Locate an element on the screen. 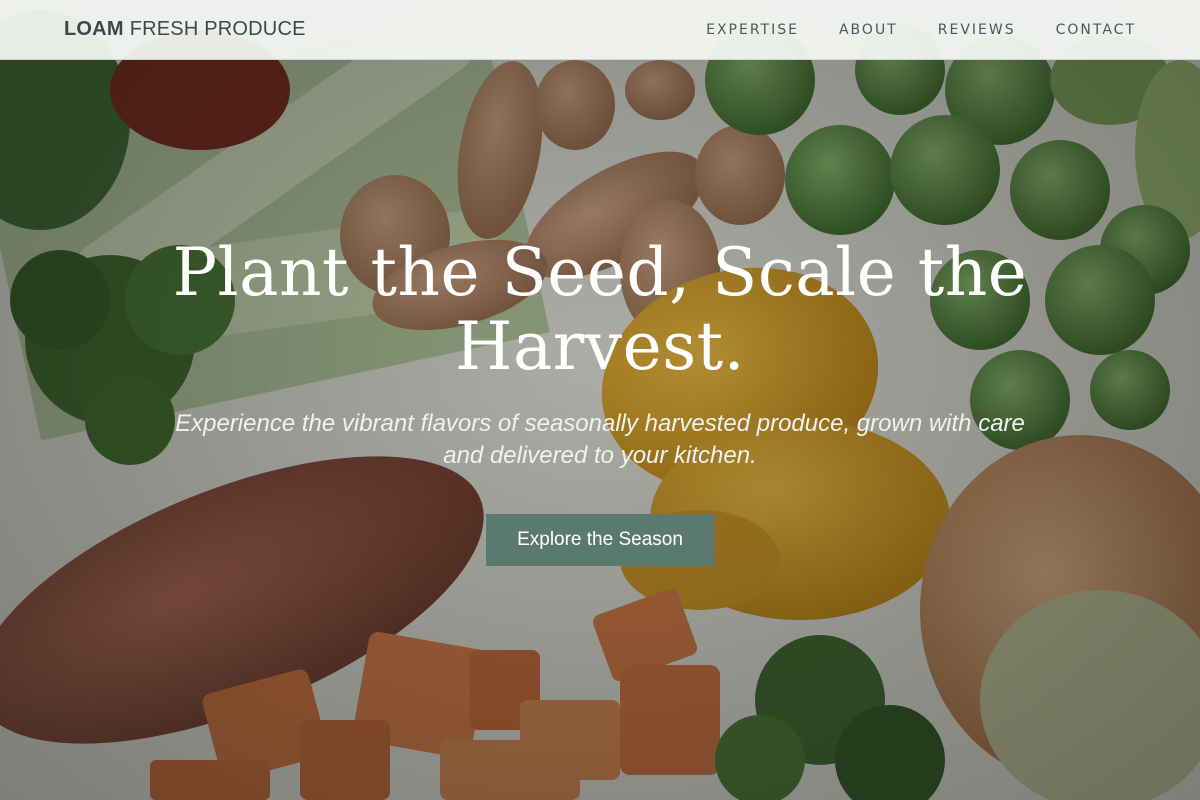 The image size is (1200, 800). explore-season-button: Explore the Season is located at coordinates (600, 540).